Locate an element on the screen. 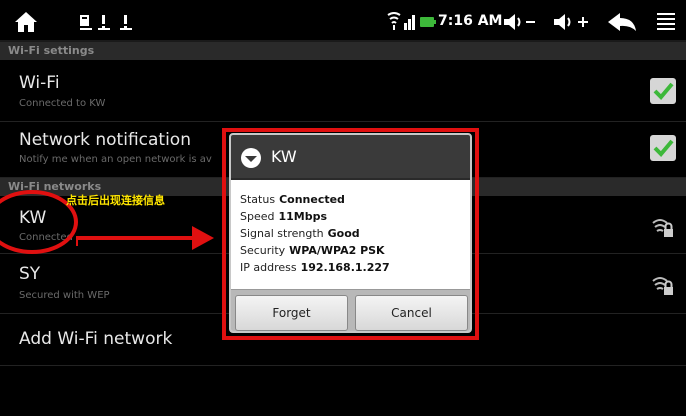 This screenshot has height=416, width=686. info-label: Speed is located at coordinates (257, 216).